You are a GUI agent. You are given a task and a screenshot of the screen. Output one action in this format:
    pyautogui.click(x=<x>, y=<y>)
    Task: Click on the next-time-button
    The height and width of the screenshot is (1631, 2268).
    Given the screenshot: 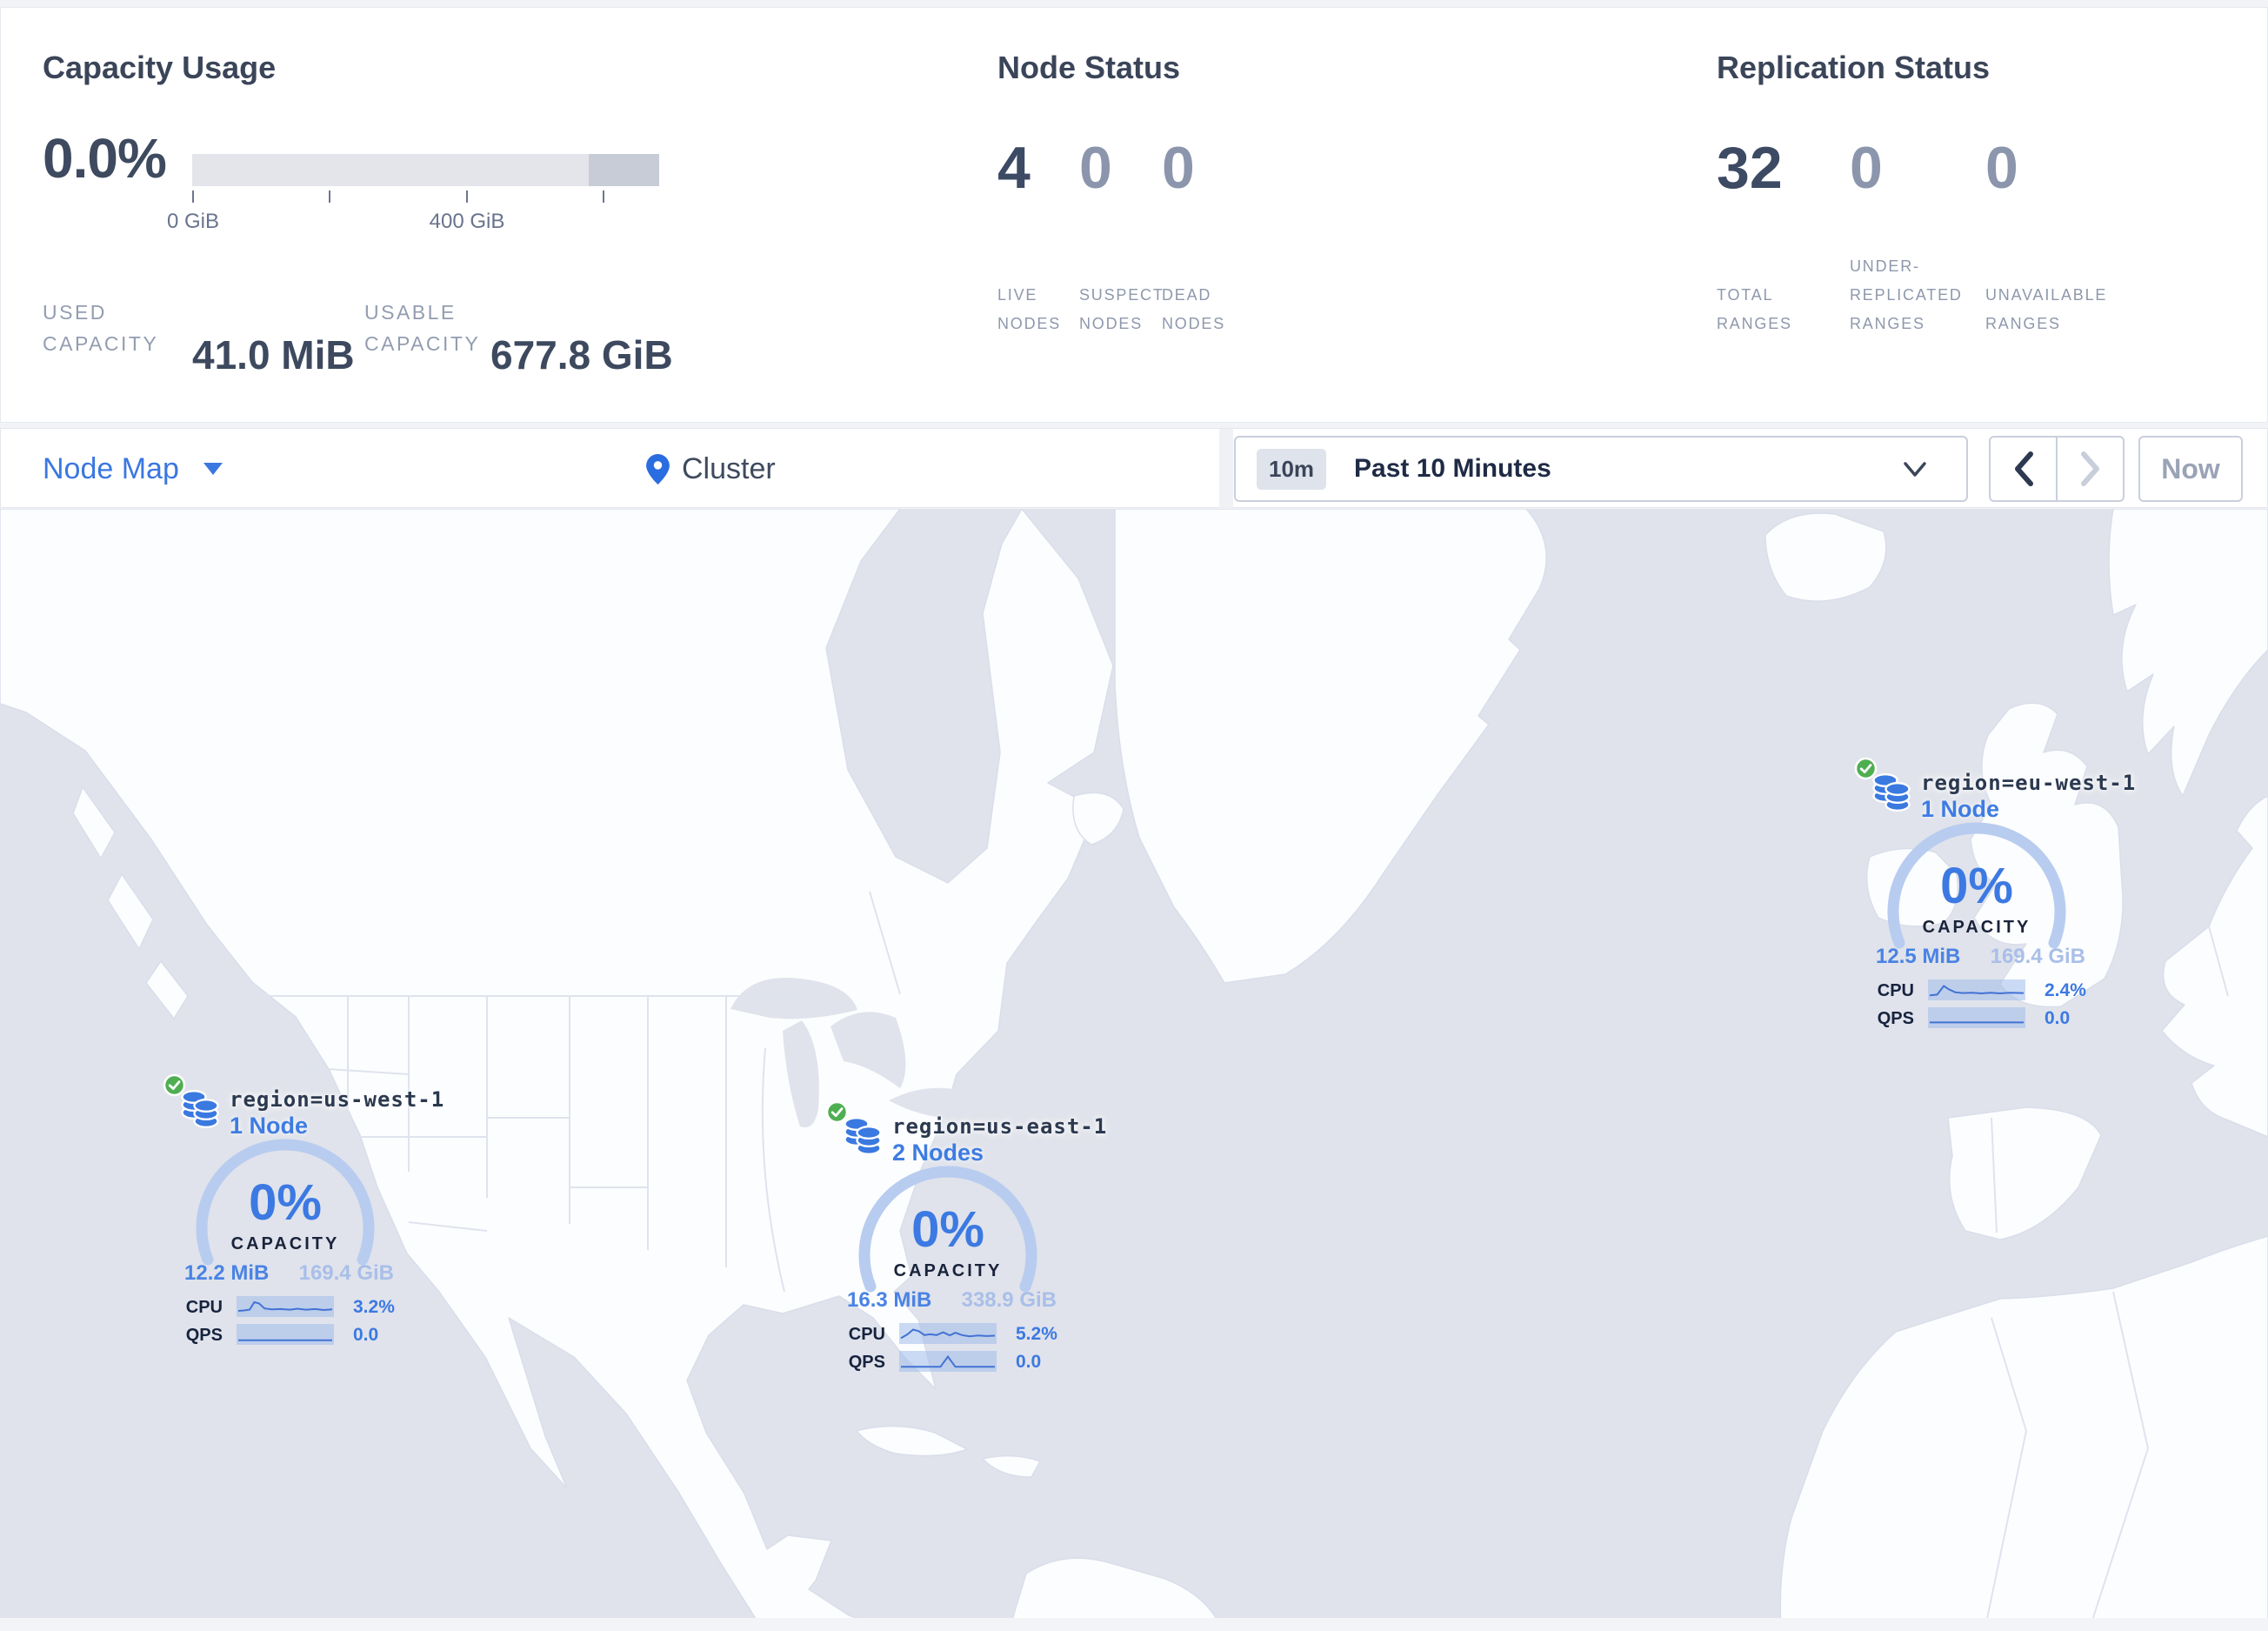 What is the action you would take?
    pyautogui.click(x=2089, y=469)
    